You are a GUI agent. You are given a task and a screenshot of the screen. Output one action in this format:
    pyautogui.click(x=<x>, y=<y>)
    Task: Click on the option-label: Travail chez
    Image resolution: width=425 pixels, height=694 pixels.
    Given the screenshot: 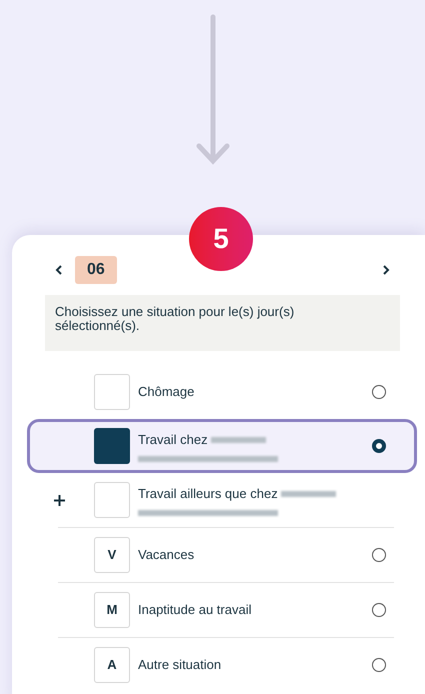 What is the action you would take?
    pyautogui.click(x=173, y=440)
    